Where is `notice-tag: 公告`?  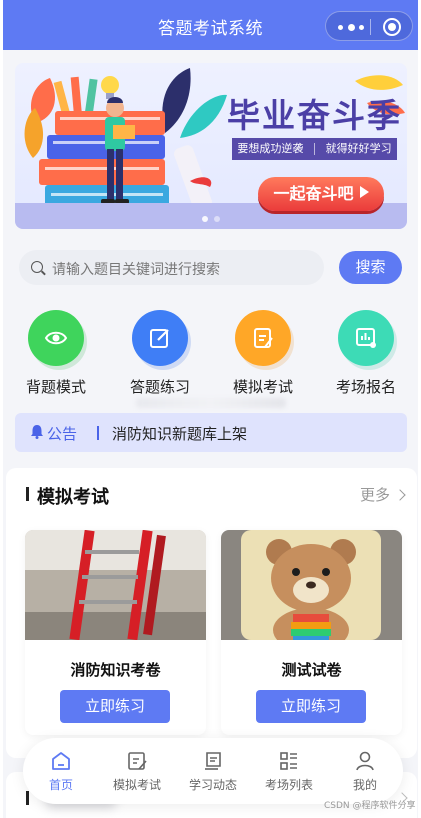
notice-tag: 公告 is located at coordinates (62, 434).